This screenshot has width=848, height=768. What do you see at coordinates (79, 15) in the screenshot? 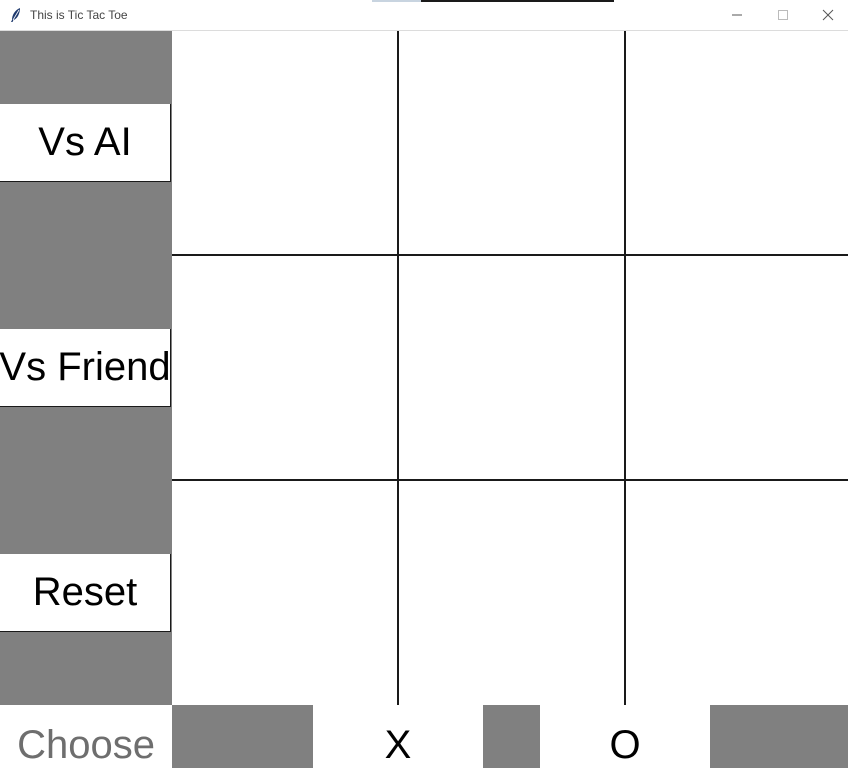
I see `window-title: This is Tic Tac Toe` at bounding box center [79, 15].